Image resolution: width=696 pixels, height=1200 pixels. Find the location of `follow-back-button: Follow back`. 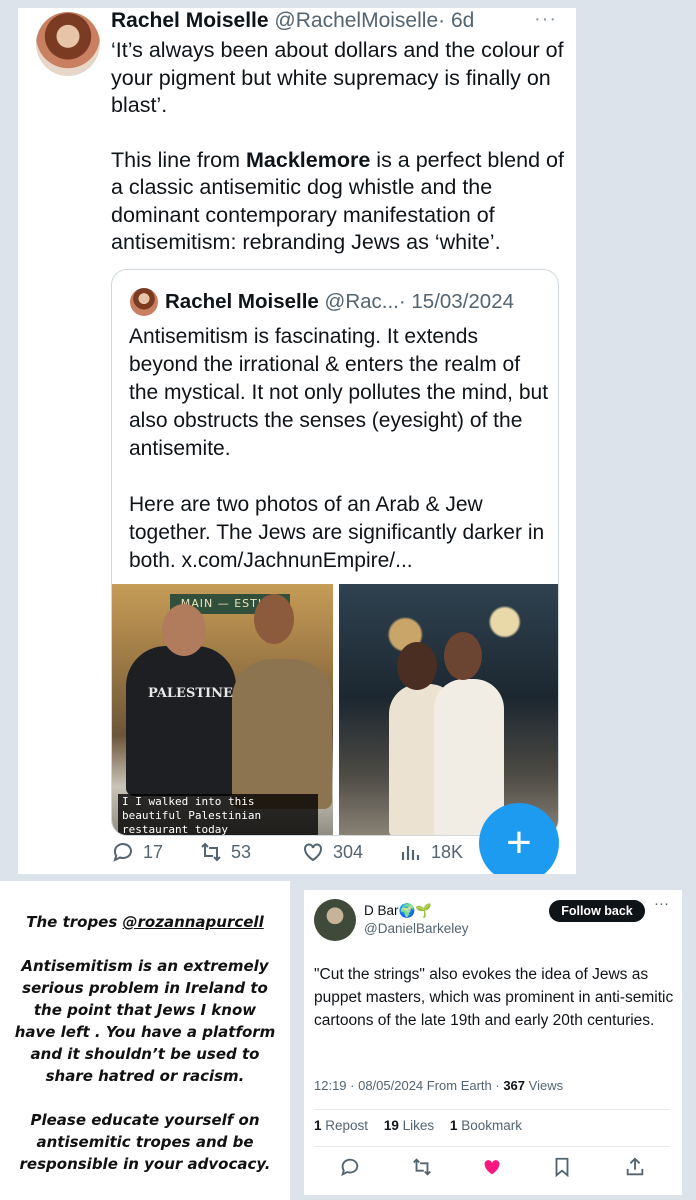

follow-back-button: Follow back is located at coordinates (597, 911).